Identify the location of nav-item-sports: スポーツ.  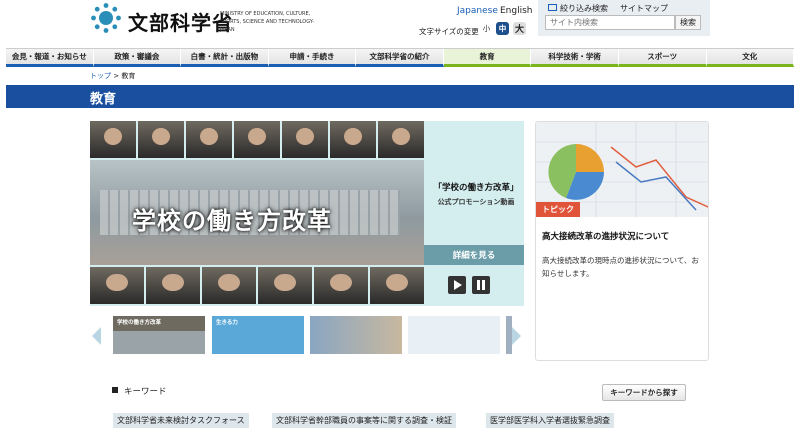
(662, 58).